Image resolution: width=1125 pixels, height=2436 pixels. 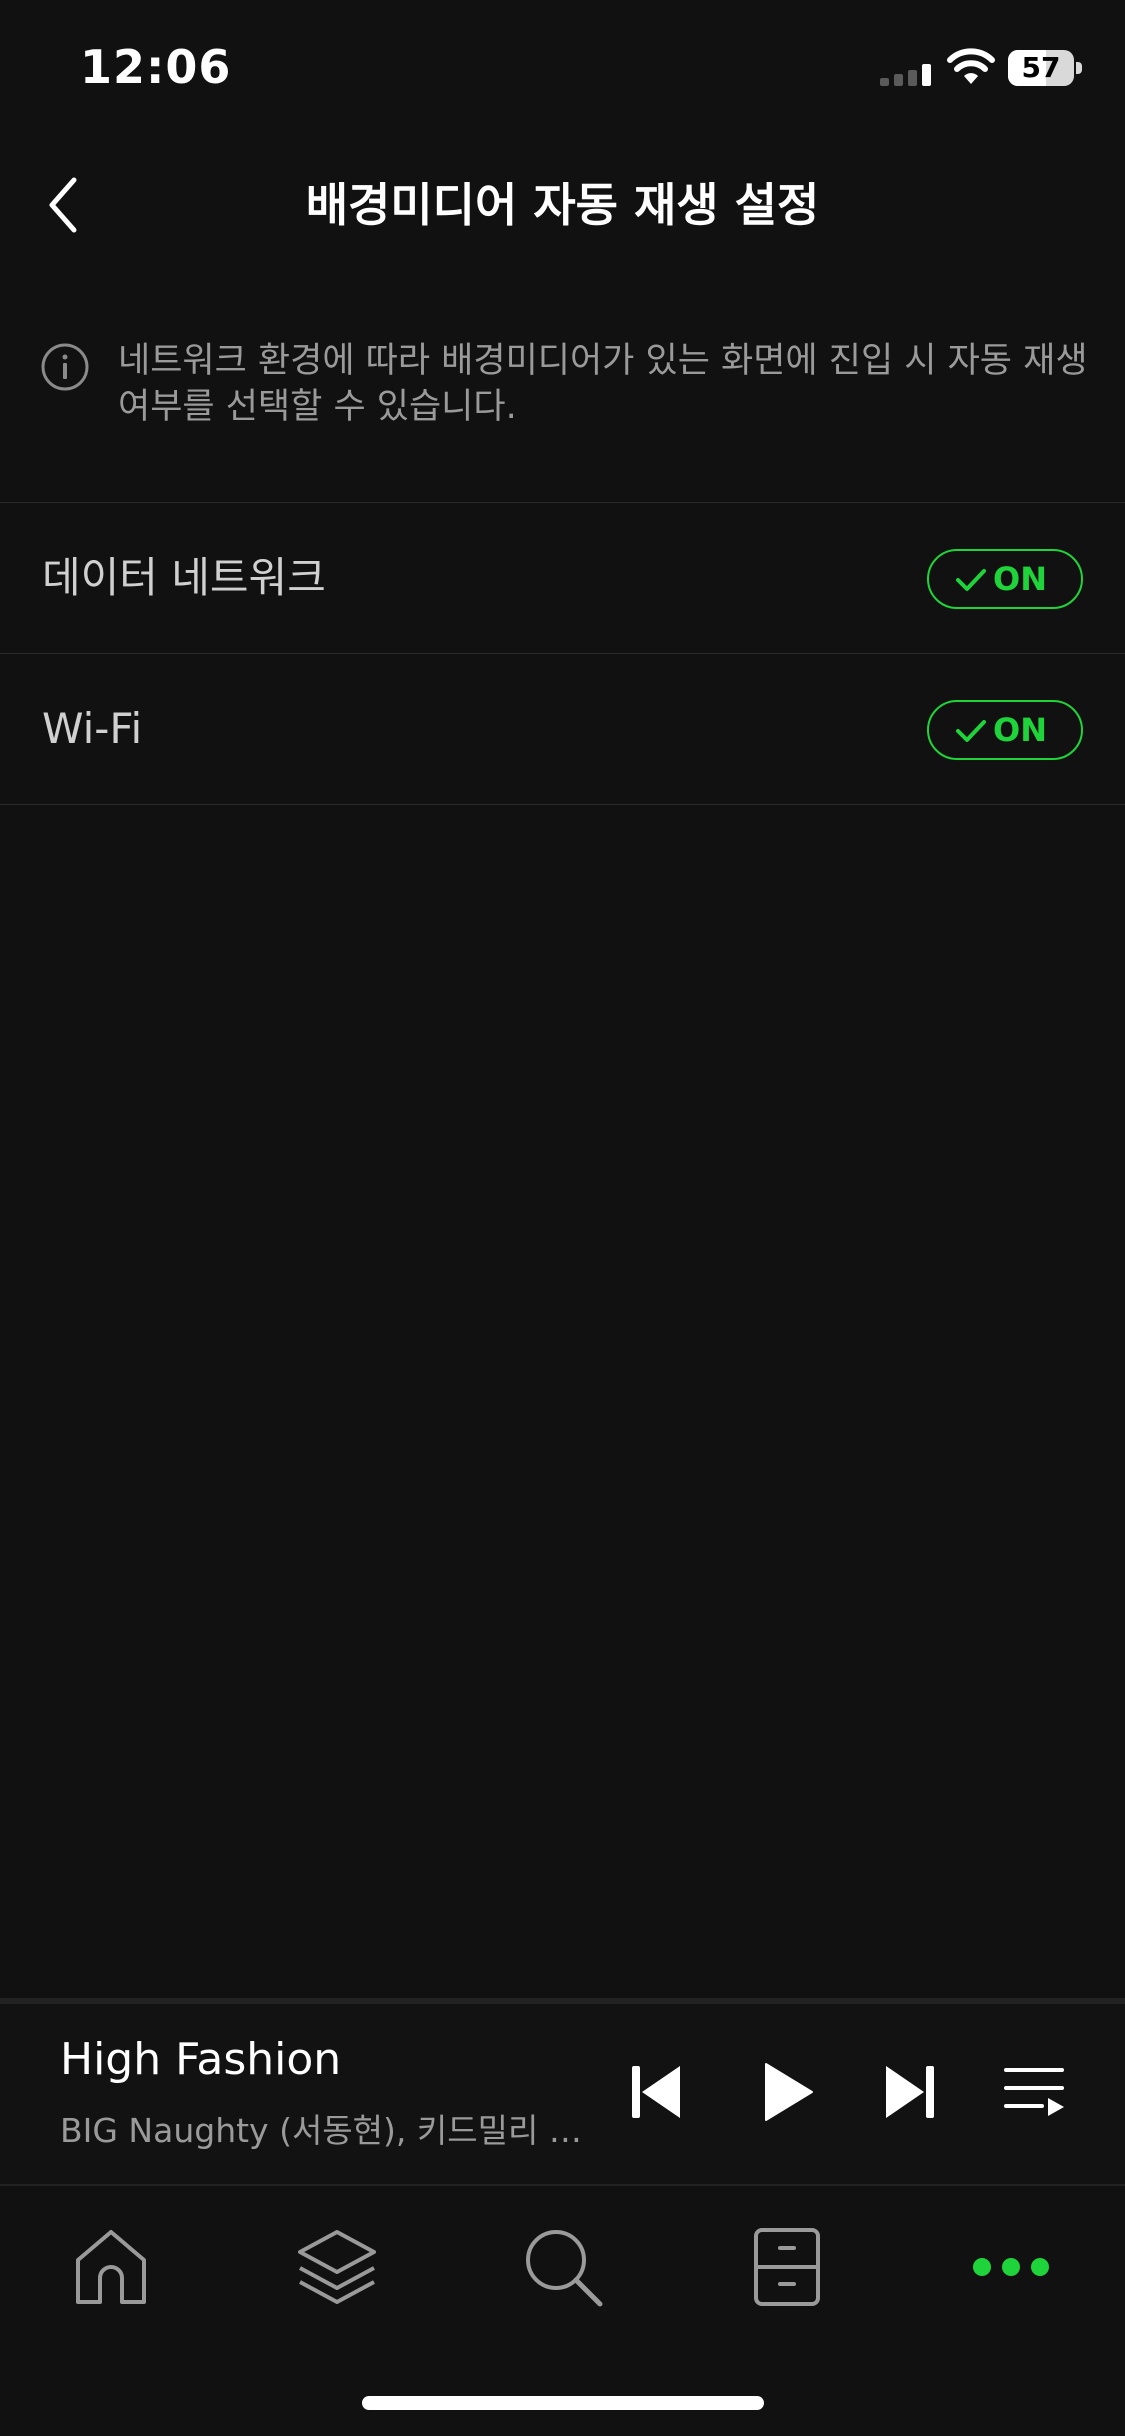 I want to click on data-network-toggle: ON, so click(x=1005, y=579).